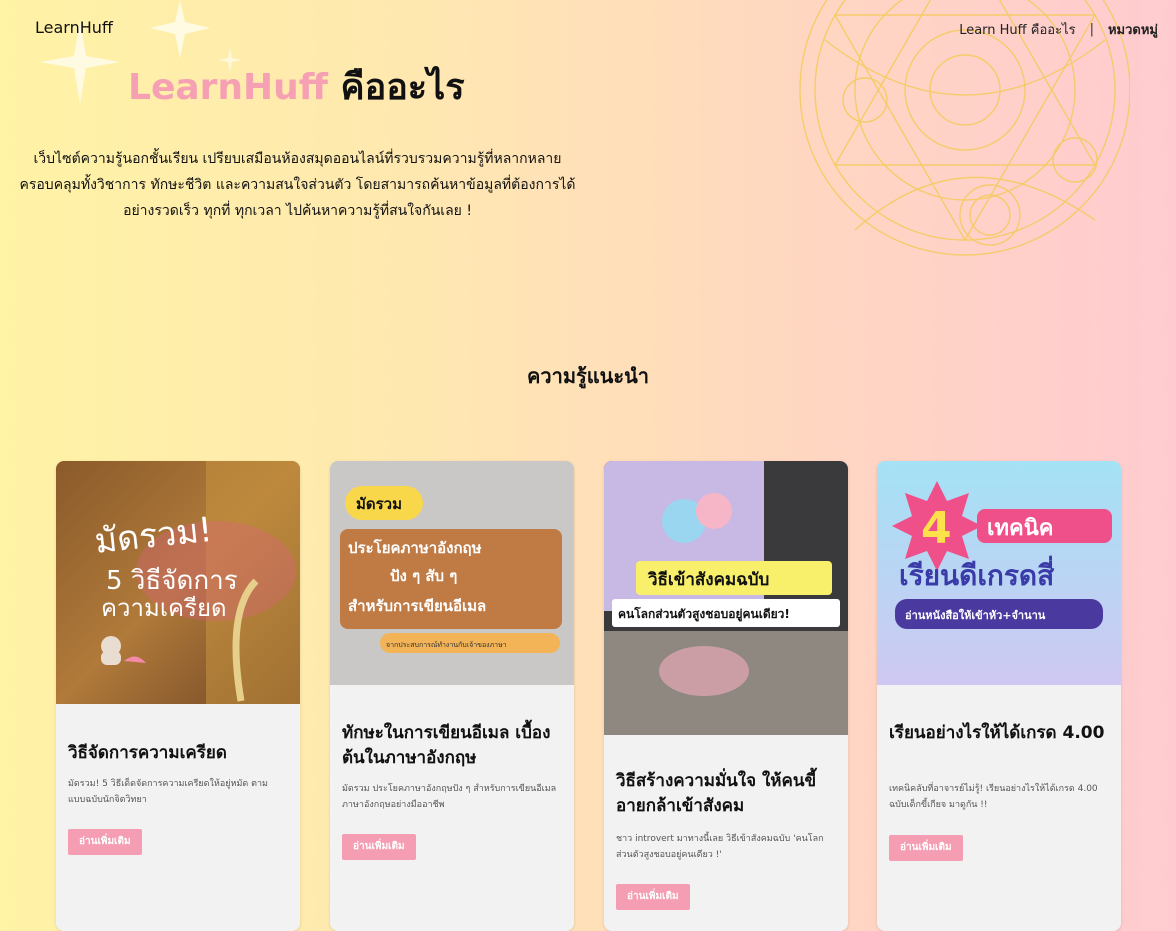  What do you see at coordinates (379, 504) in the screenshot?
I see `card-image-text: มัดรวม` at bounding box center [379, 504].